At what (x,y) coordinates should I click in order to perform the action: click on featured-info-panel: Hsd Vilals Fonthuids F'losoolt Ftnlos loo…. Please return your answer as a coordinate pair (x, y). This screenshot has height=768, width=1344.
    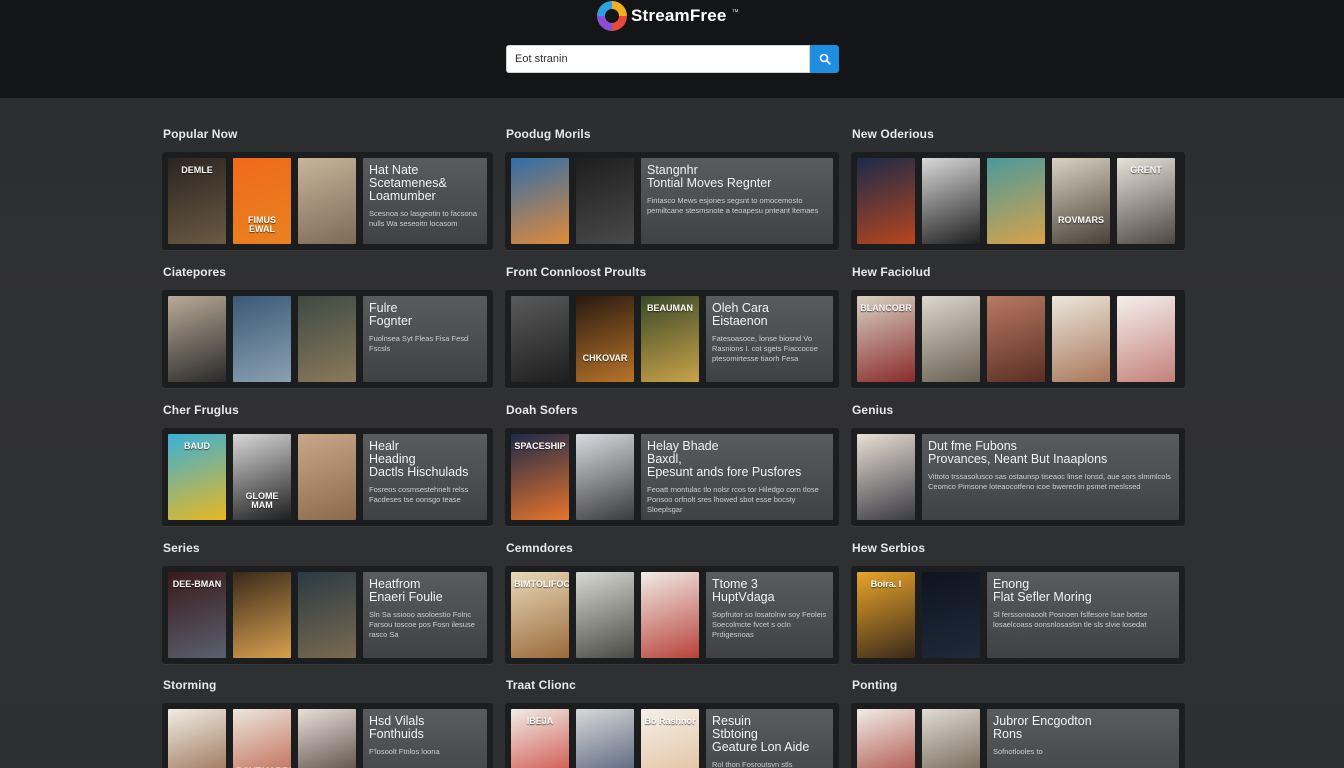
    Looking at the image, I should click on (425, 738).